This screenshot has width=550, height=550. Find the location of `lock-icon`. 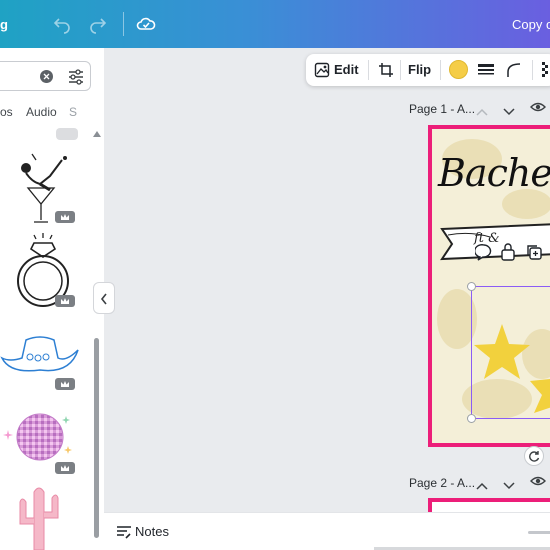

lock-icon is located at coordinates (508, 254).